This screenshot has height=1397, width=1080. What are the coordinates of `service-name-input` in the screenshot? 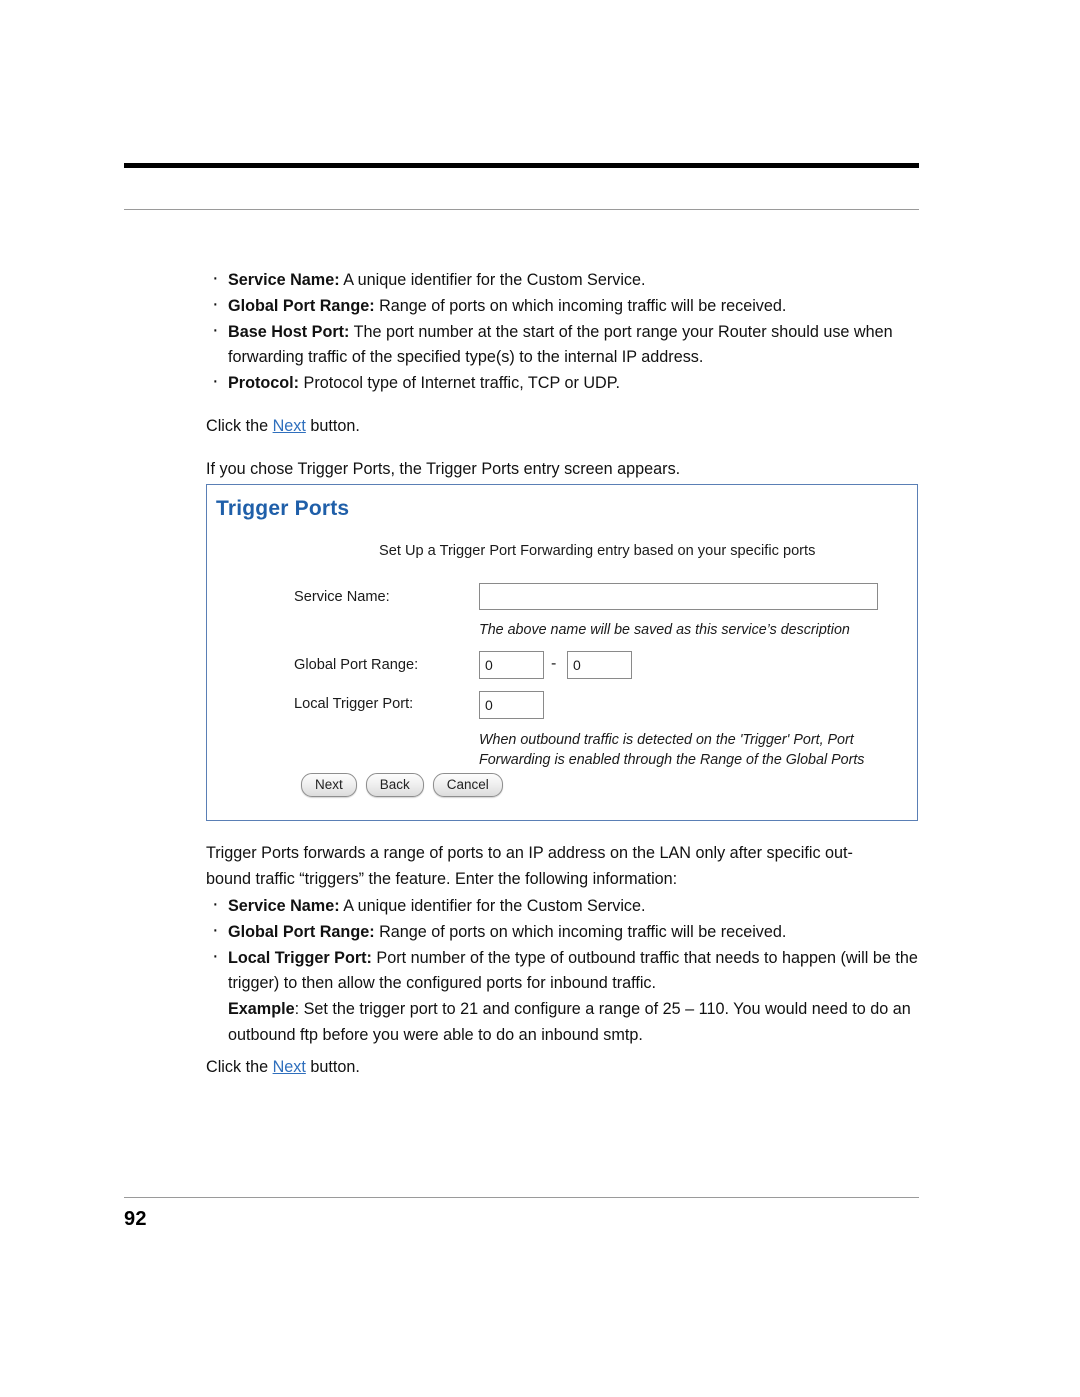 It's located at (678, 596).